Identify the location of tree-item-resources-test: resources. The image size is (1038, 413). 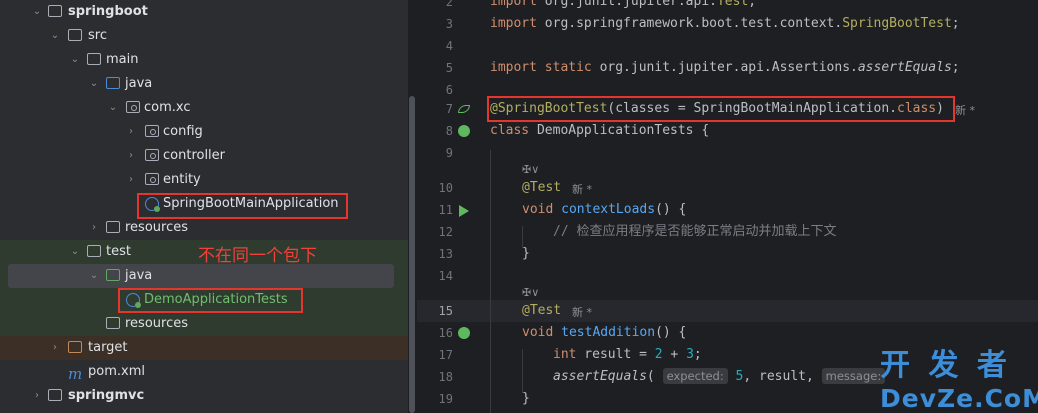
(204, 324).